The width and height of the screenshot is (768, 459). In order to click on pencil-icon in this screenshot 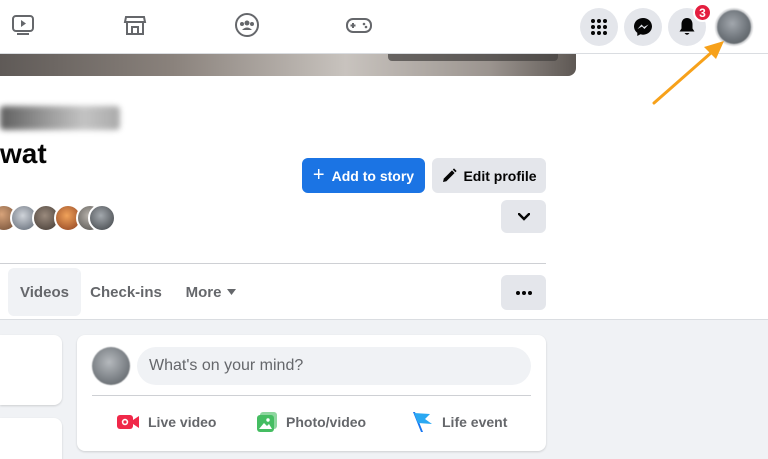, I will do `click(450, 174)`.